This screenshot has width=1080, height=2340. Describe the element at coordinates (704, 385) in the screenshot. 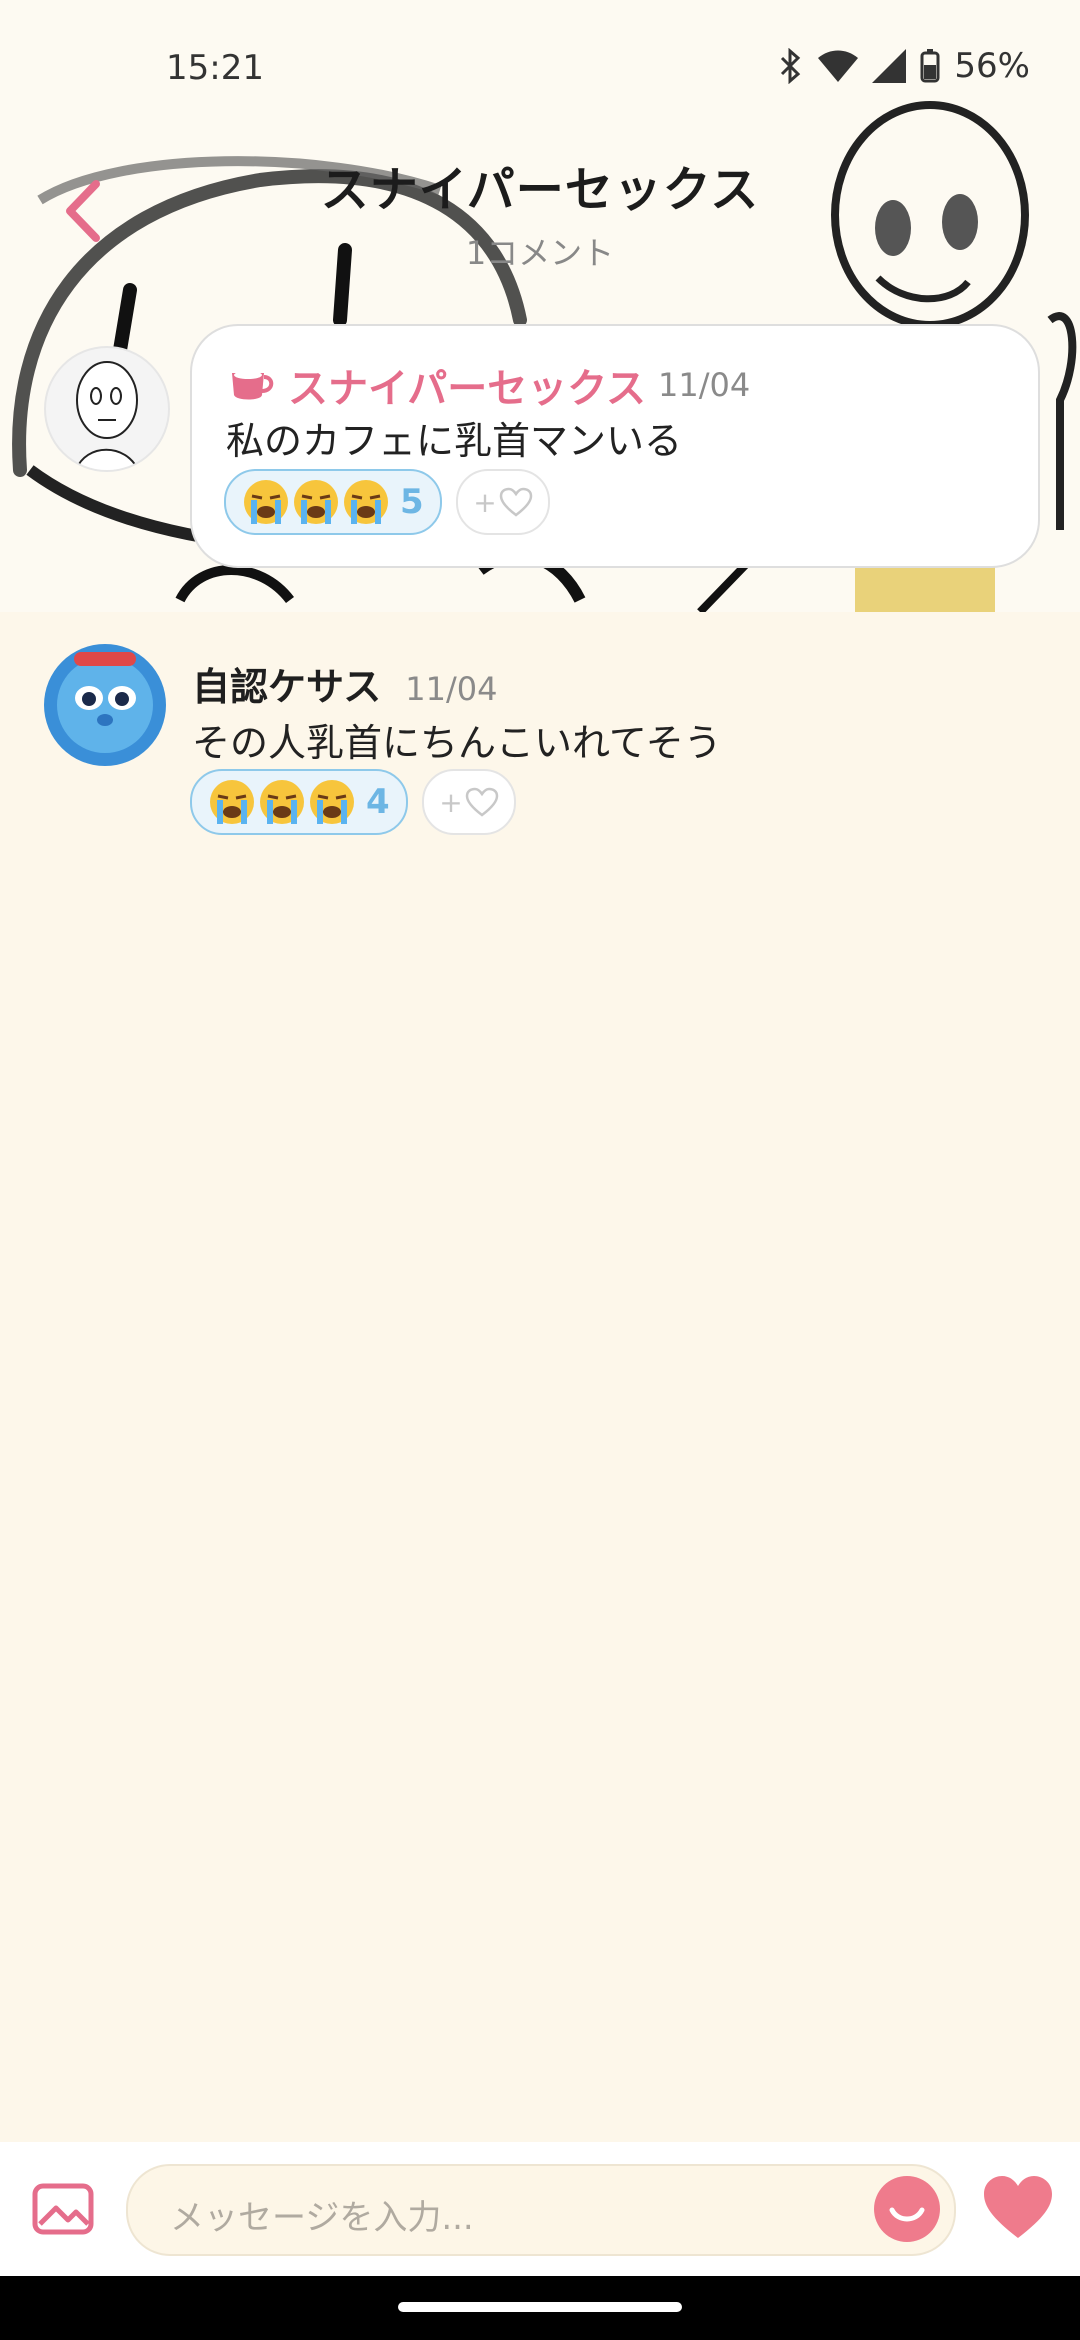

I see `post-date: 11/04` at that location.